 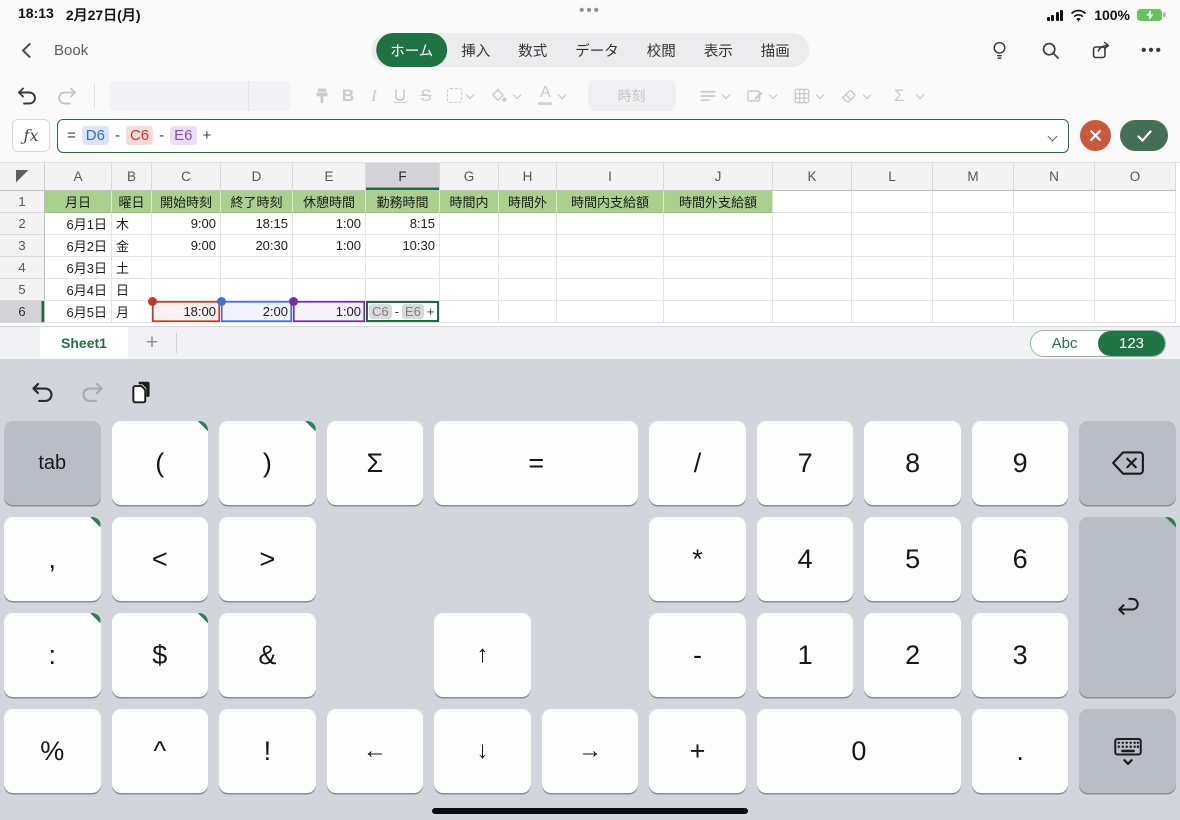 I want to click on key-dismiss-keyboard, so click(x=1127, y=751).